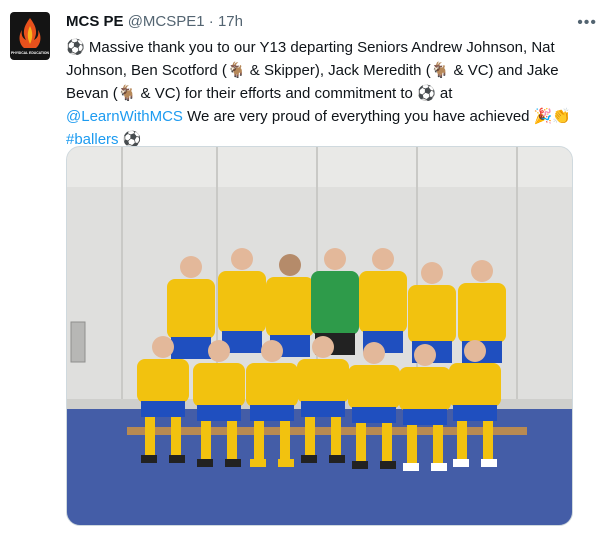 This screenshot has height=535, width=615. I want to click on avatar: PHYSICAL EDUCATION, so click(30, 36).